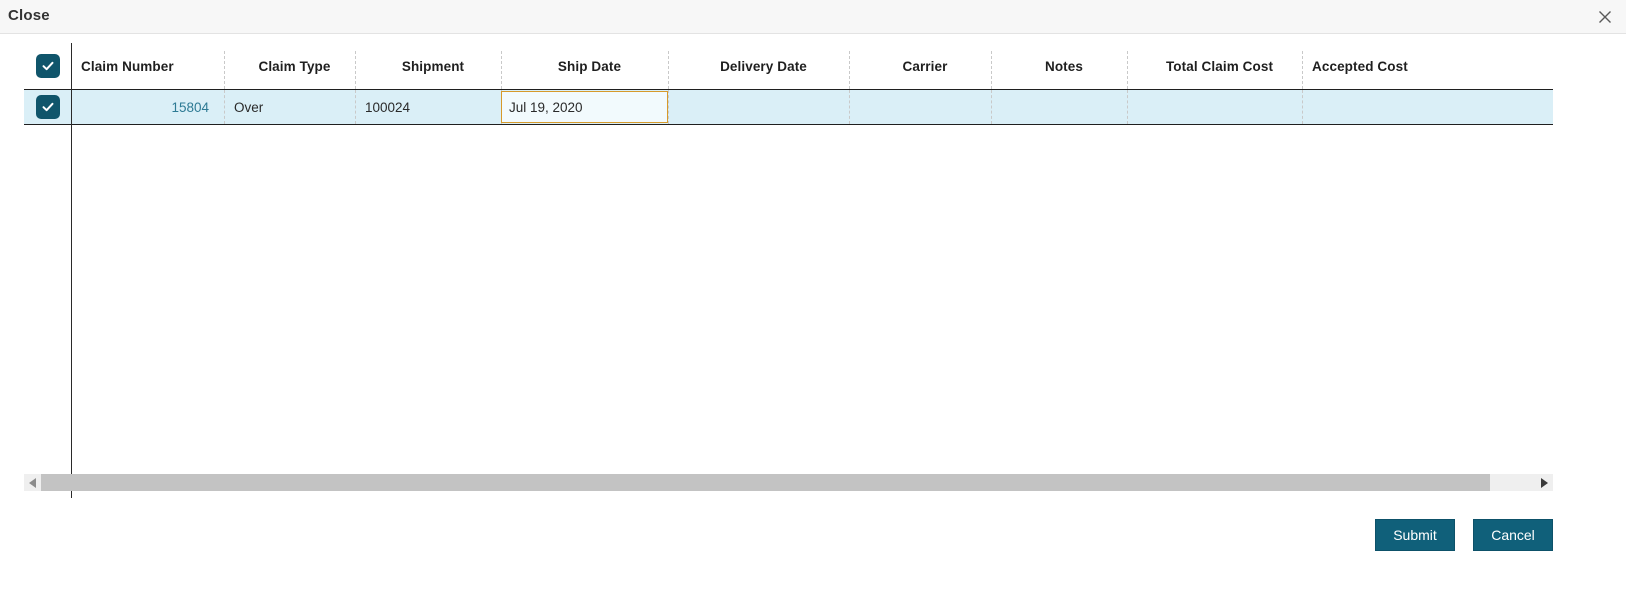  I want to click on frozen-column-divider, so click(71, 270).